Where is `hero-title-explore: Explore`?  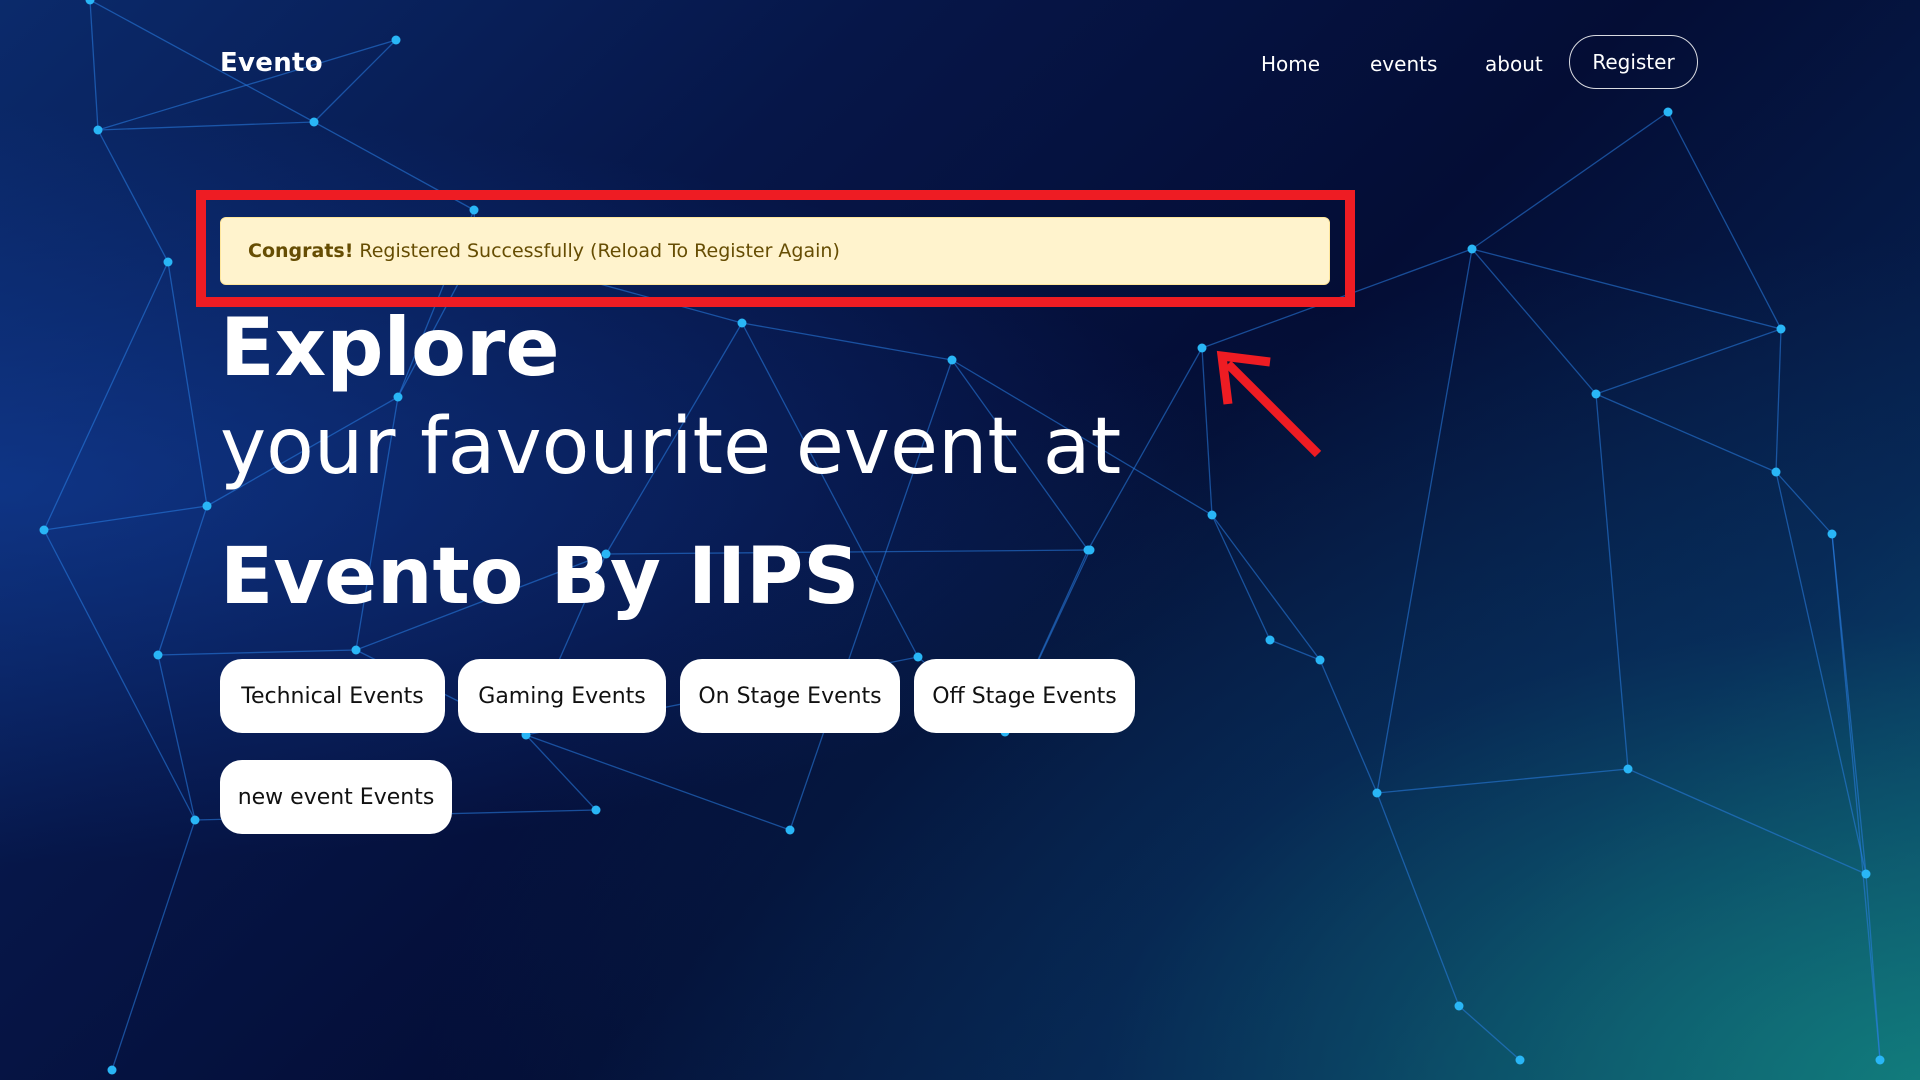 hero-title-explore: Explore is located at coordinates (390, 347).